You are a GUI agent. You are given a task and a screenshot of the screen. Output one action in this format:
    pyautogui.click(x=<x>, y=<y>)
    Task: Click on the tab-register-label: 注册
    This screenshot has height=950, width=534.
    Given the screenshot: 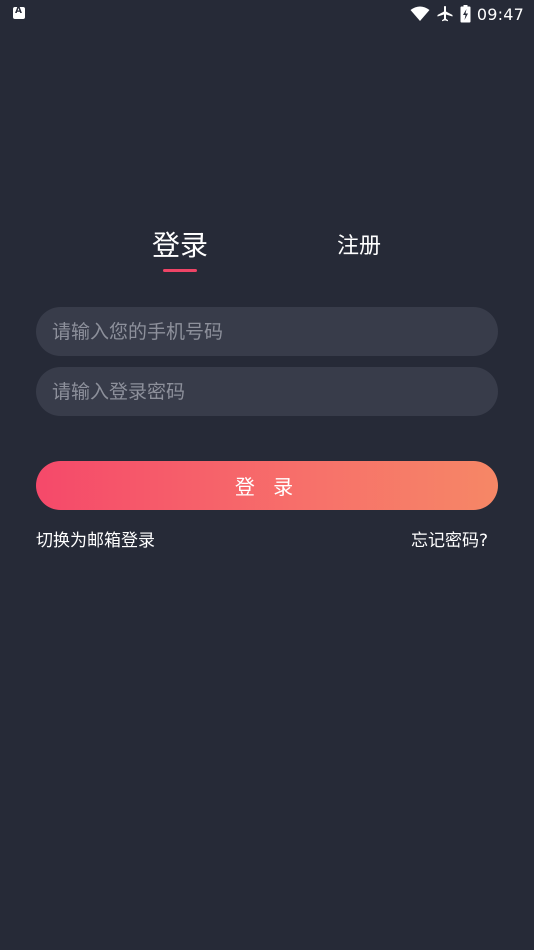 What is the action you would take?
    pyautogui.click(x=358, y=246)
    